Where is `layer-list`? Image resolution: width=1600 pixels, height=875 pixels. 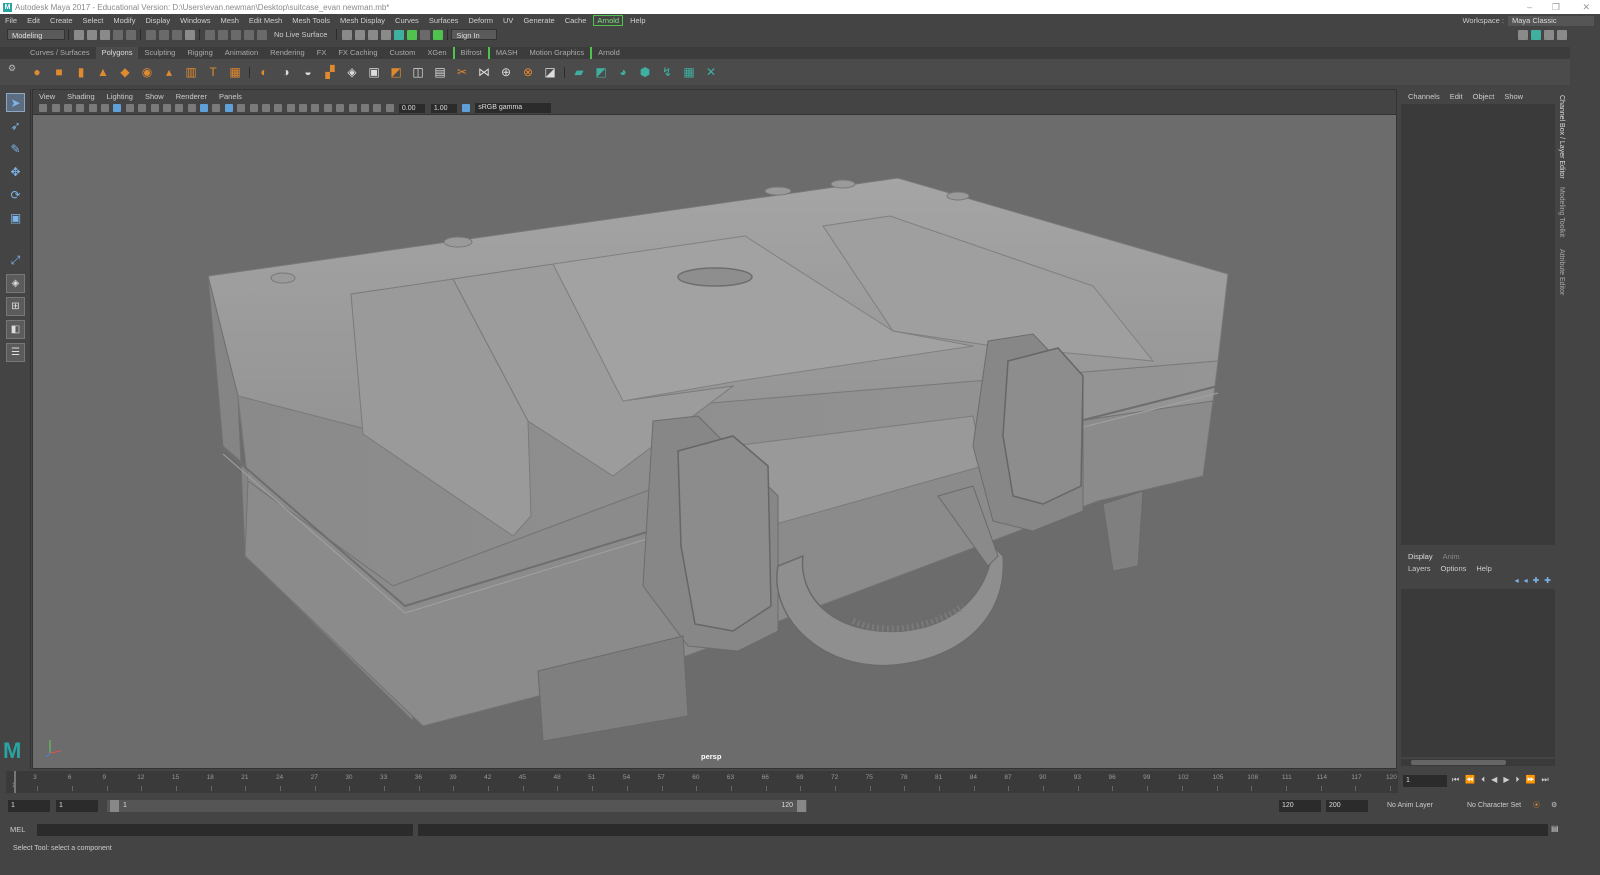 layer-list is located at coordinates (1478, 673).